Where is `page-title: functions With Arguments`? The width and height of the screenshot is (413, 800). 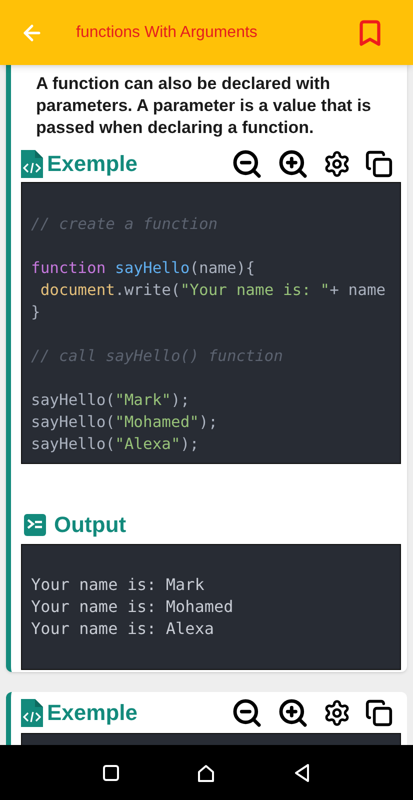
page-title: functions With Arguments is located at coordinates (167, 32).